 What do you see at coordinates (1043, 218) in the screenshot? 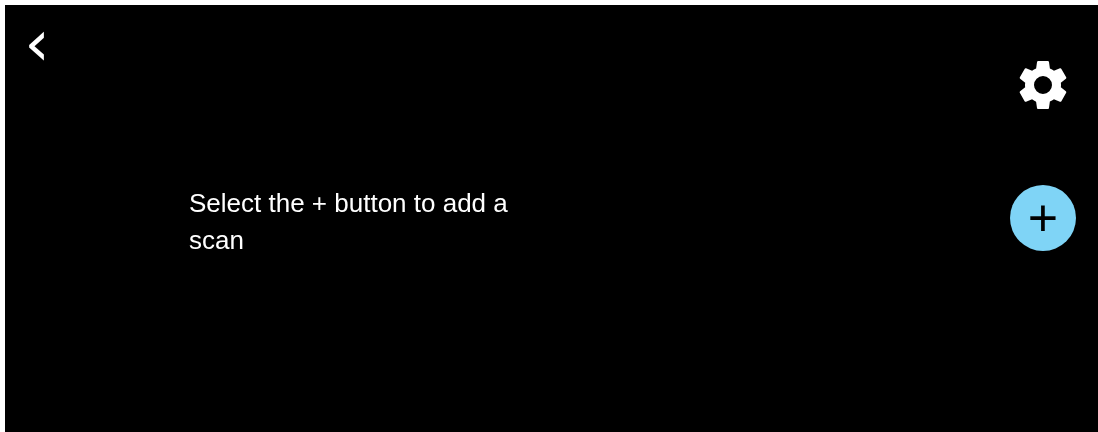
I see `add-button: +` at bounding box center [1043, 218].